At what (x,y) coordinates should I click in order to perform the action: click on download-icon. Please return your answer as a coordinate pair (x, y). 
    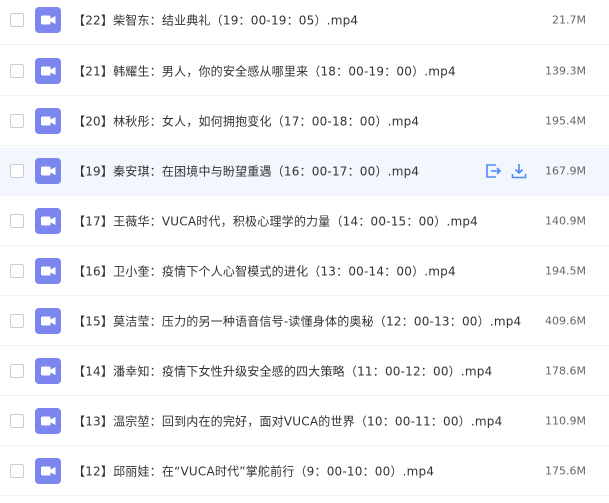
    Looking at the image, I should click on (519, 171).